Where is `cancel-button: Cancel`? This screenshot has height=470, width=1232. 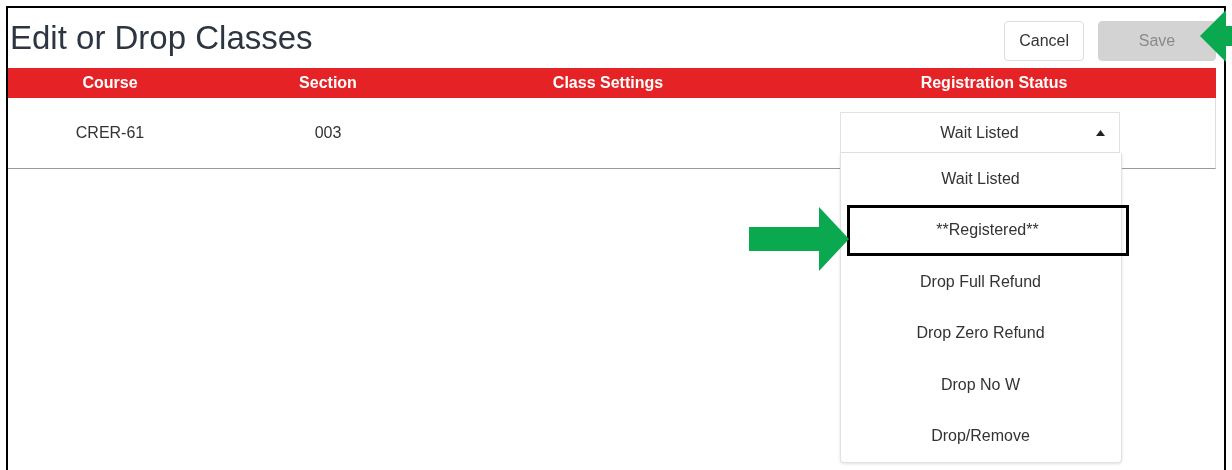 cancel-button: Cancel is located at coordinates (1044, 41).